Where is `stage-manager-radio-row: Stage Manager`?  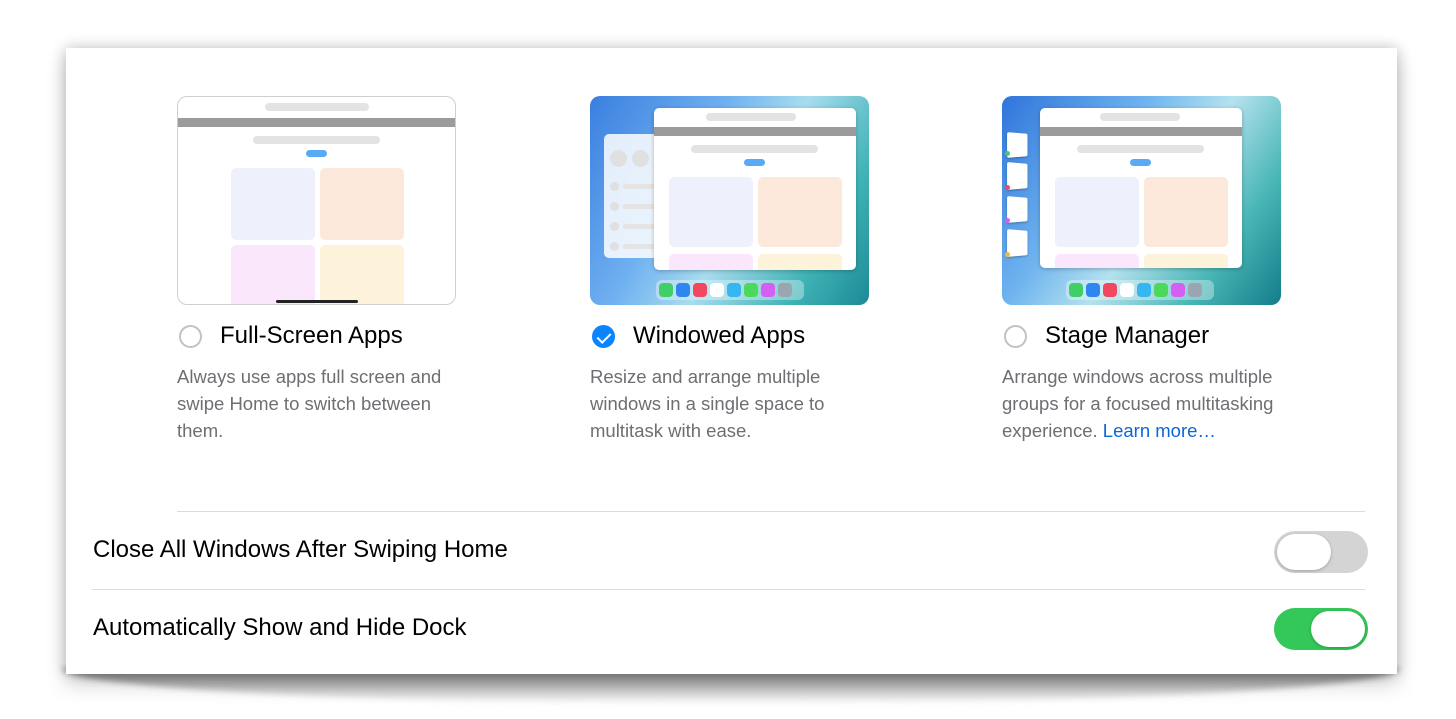 stage-manager-radio-row: Stage Manager is located at coordinates (1152, 336).